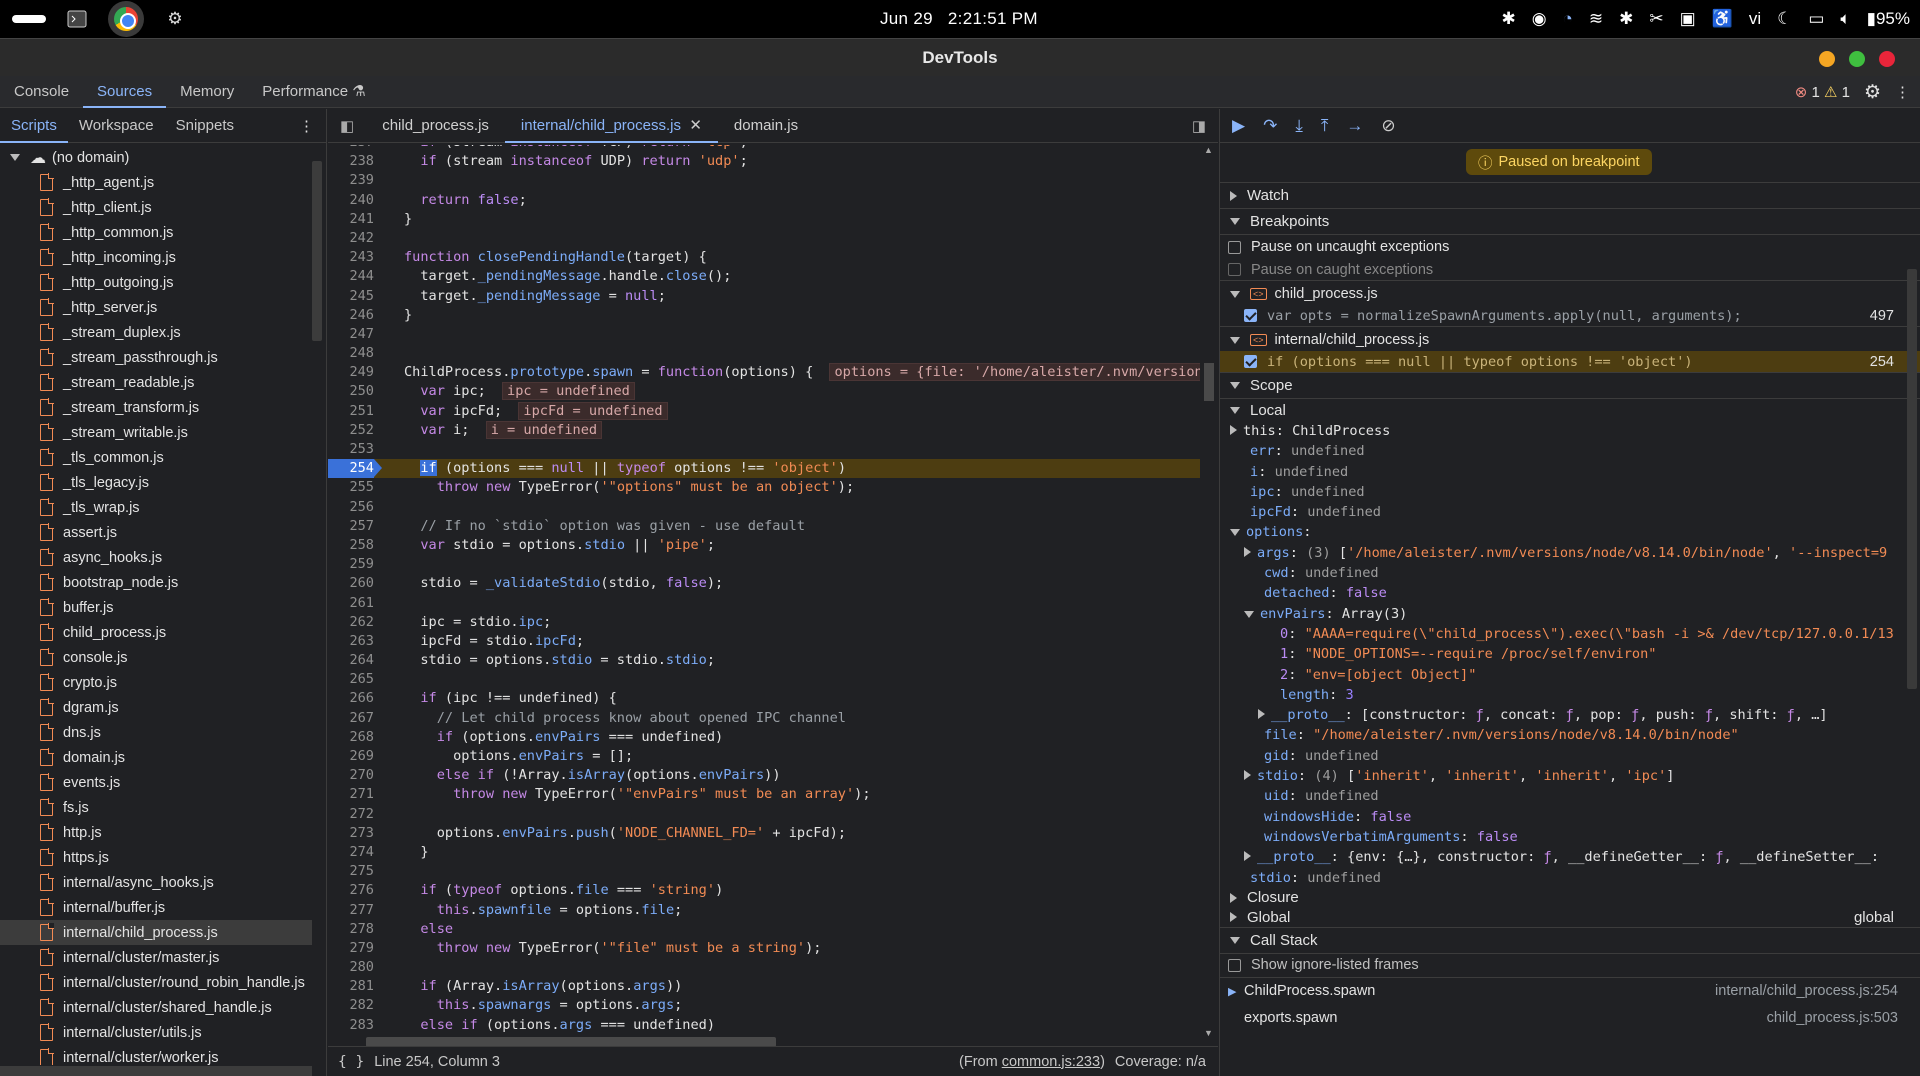 This screenshot has height=1076, width=1920. Describe the element at coordinates (156, 182) in the screenshot. I see `file-item: _http_agent.js` at that location.